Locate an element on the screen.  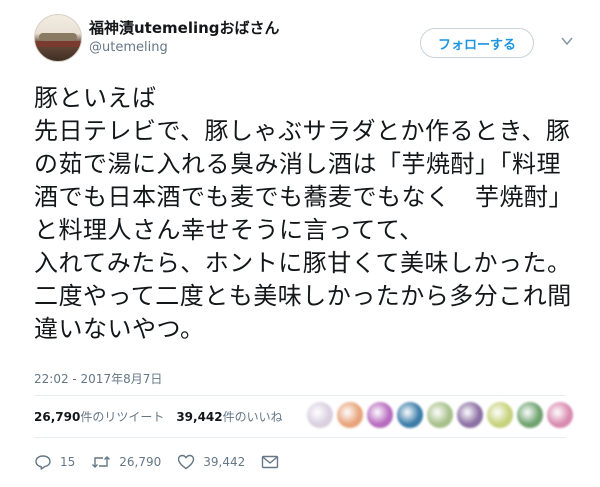
heart-icon is located at coordinates (186, 462).